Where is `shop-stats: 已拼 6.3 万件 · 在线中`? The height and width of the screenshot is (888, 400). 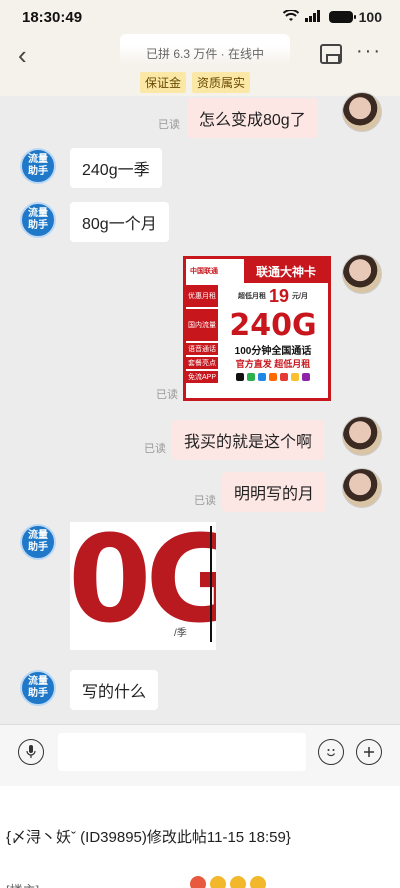
shop-stats: 已拼 6.3 万件 · 在线中 is located at coordinates (204, 54).